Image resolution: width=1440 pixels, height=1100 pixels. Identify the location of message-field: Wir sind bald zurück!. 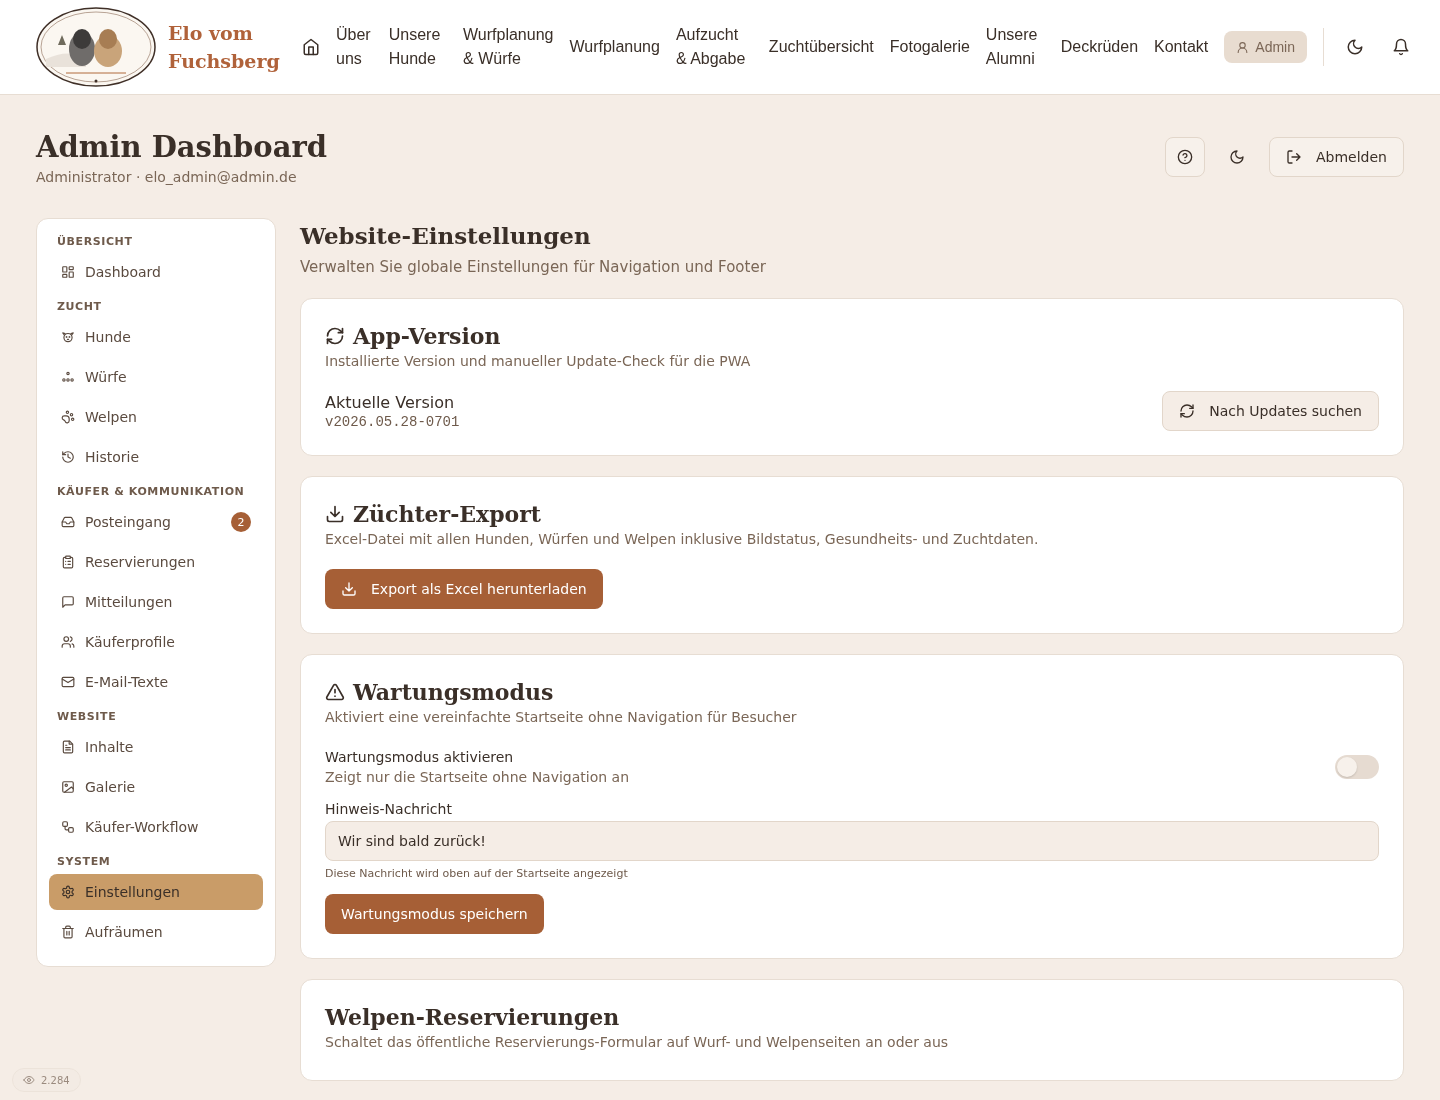
(852, 841).